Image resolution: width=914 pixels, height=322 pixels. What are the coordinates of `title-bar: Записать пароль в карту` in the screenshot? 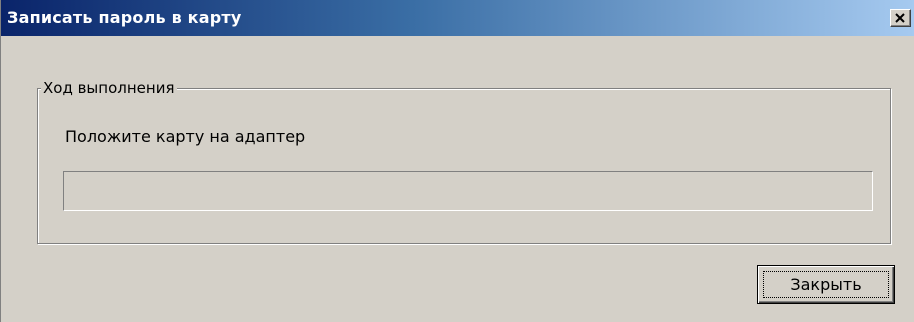 It's located at (457, 18).